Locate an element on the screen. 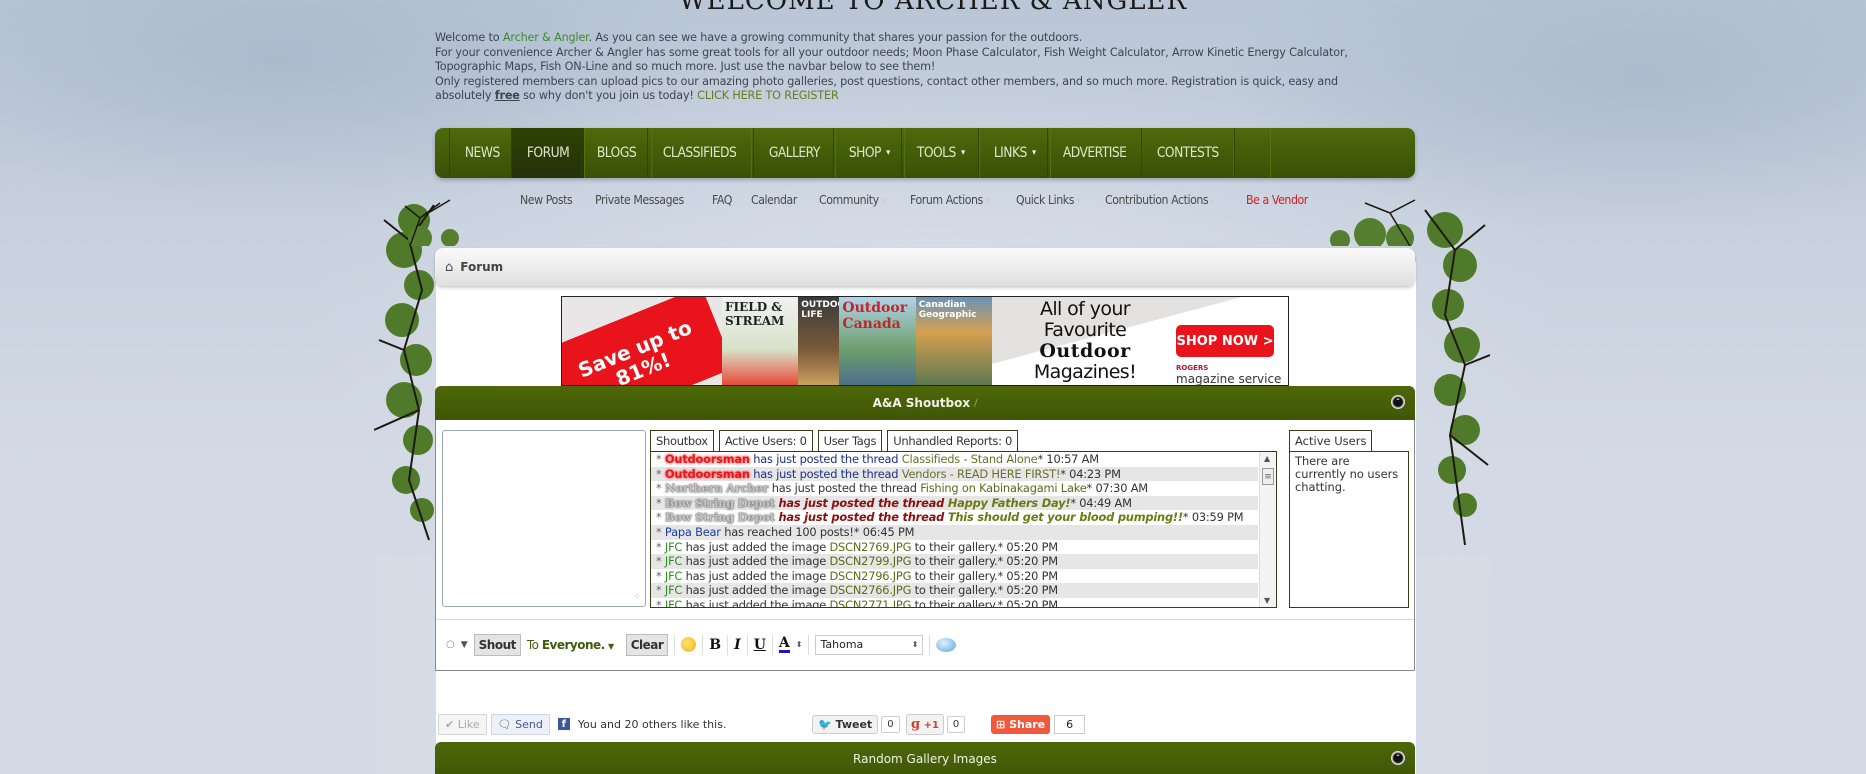  shout-target-link: DSCN2771.JPG is located at coordinates (870, 602).